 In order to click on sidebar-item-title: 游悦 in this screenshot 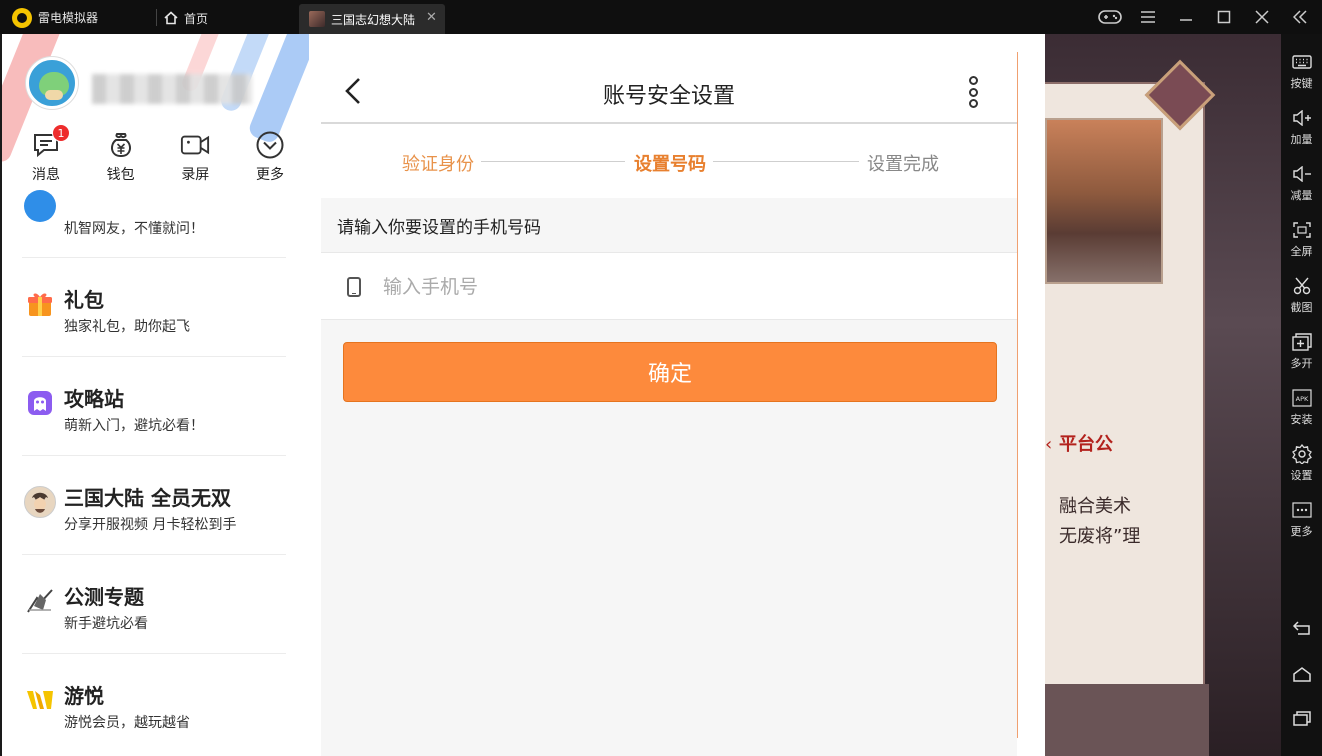, I will do `click(84, 696)`.